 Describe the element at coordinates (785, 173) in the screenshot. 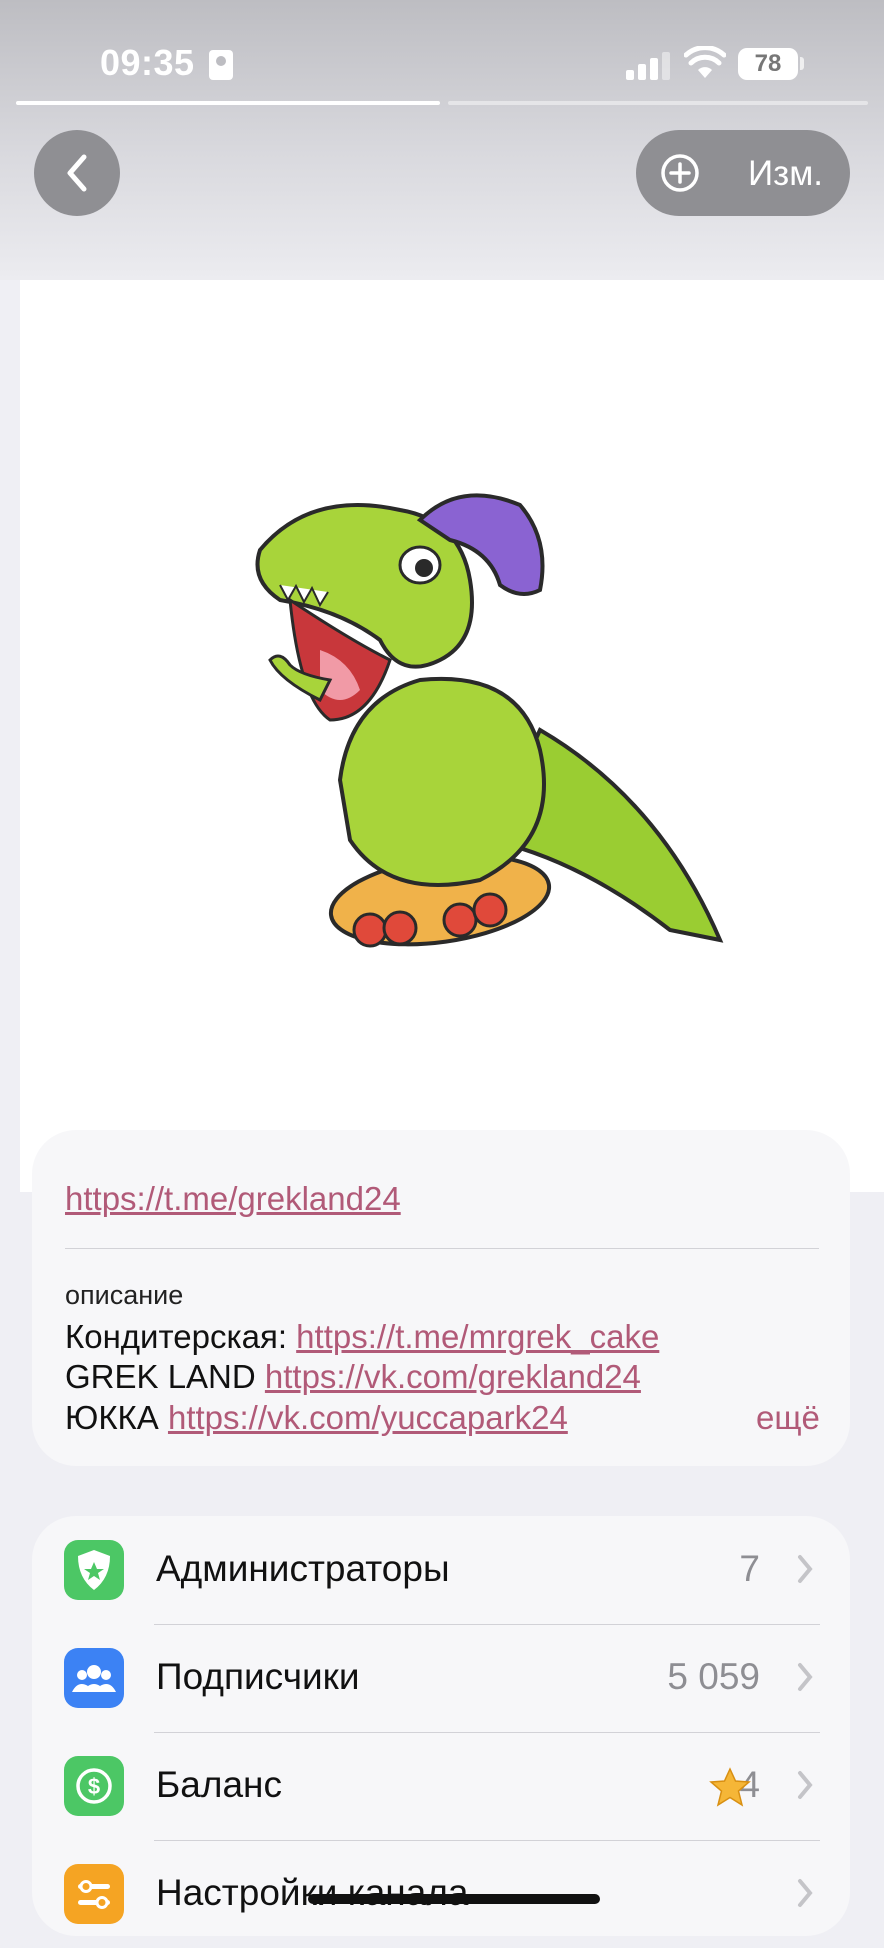

I see `edit-label: Изм.` at that location.